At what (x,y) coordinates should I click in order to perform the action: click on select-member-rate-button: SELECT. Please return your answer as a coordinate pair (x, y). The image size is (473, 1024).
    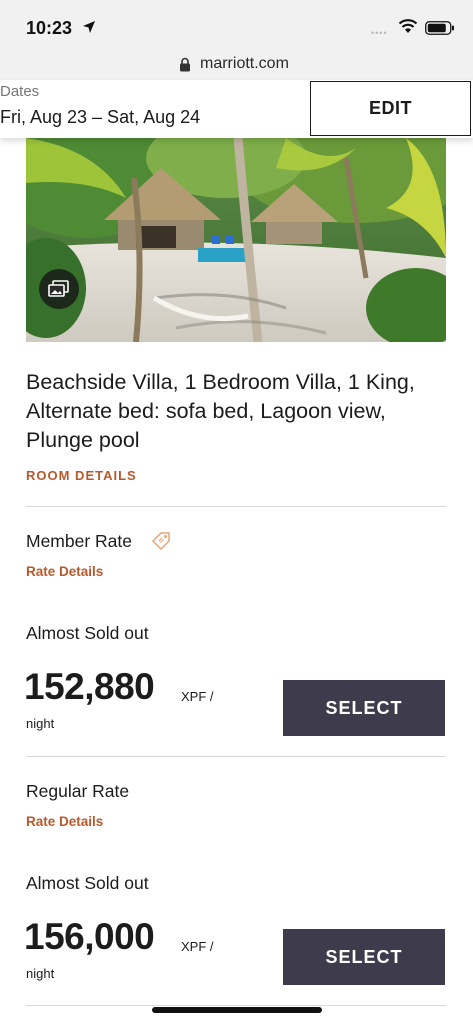
    Looking at the image, I should click on (364, 708).